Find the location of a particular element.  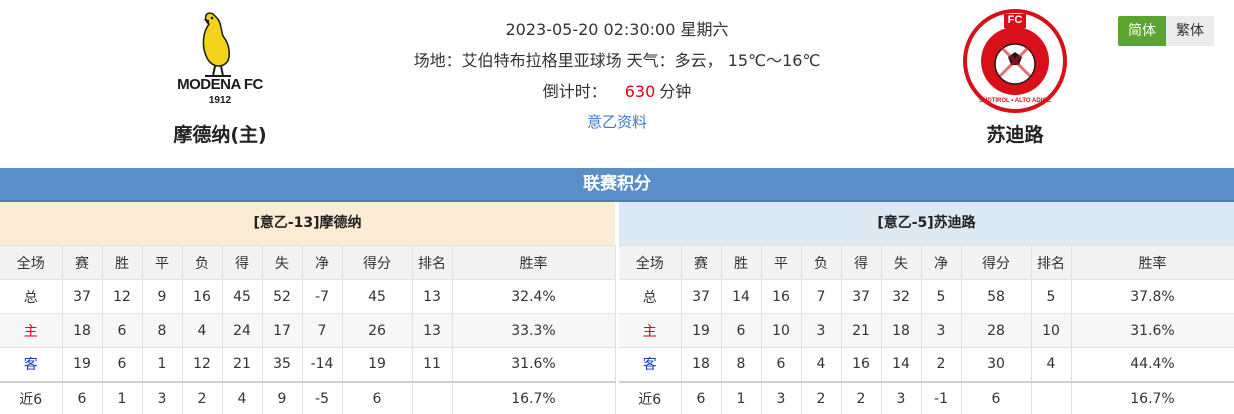

countdown: 倒计时： 630 分钟 is located at coordinates (617, 91).